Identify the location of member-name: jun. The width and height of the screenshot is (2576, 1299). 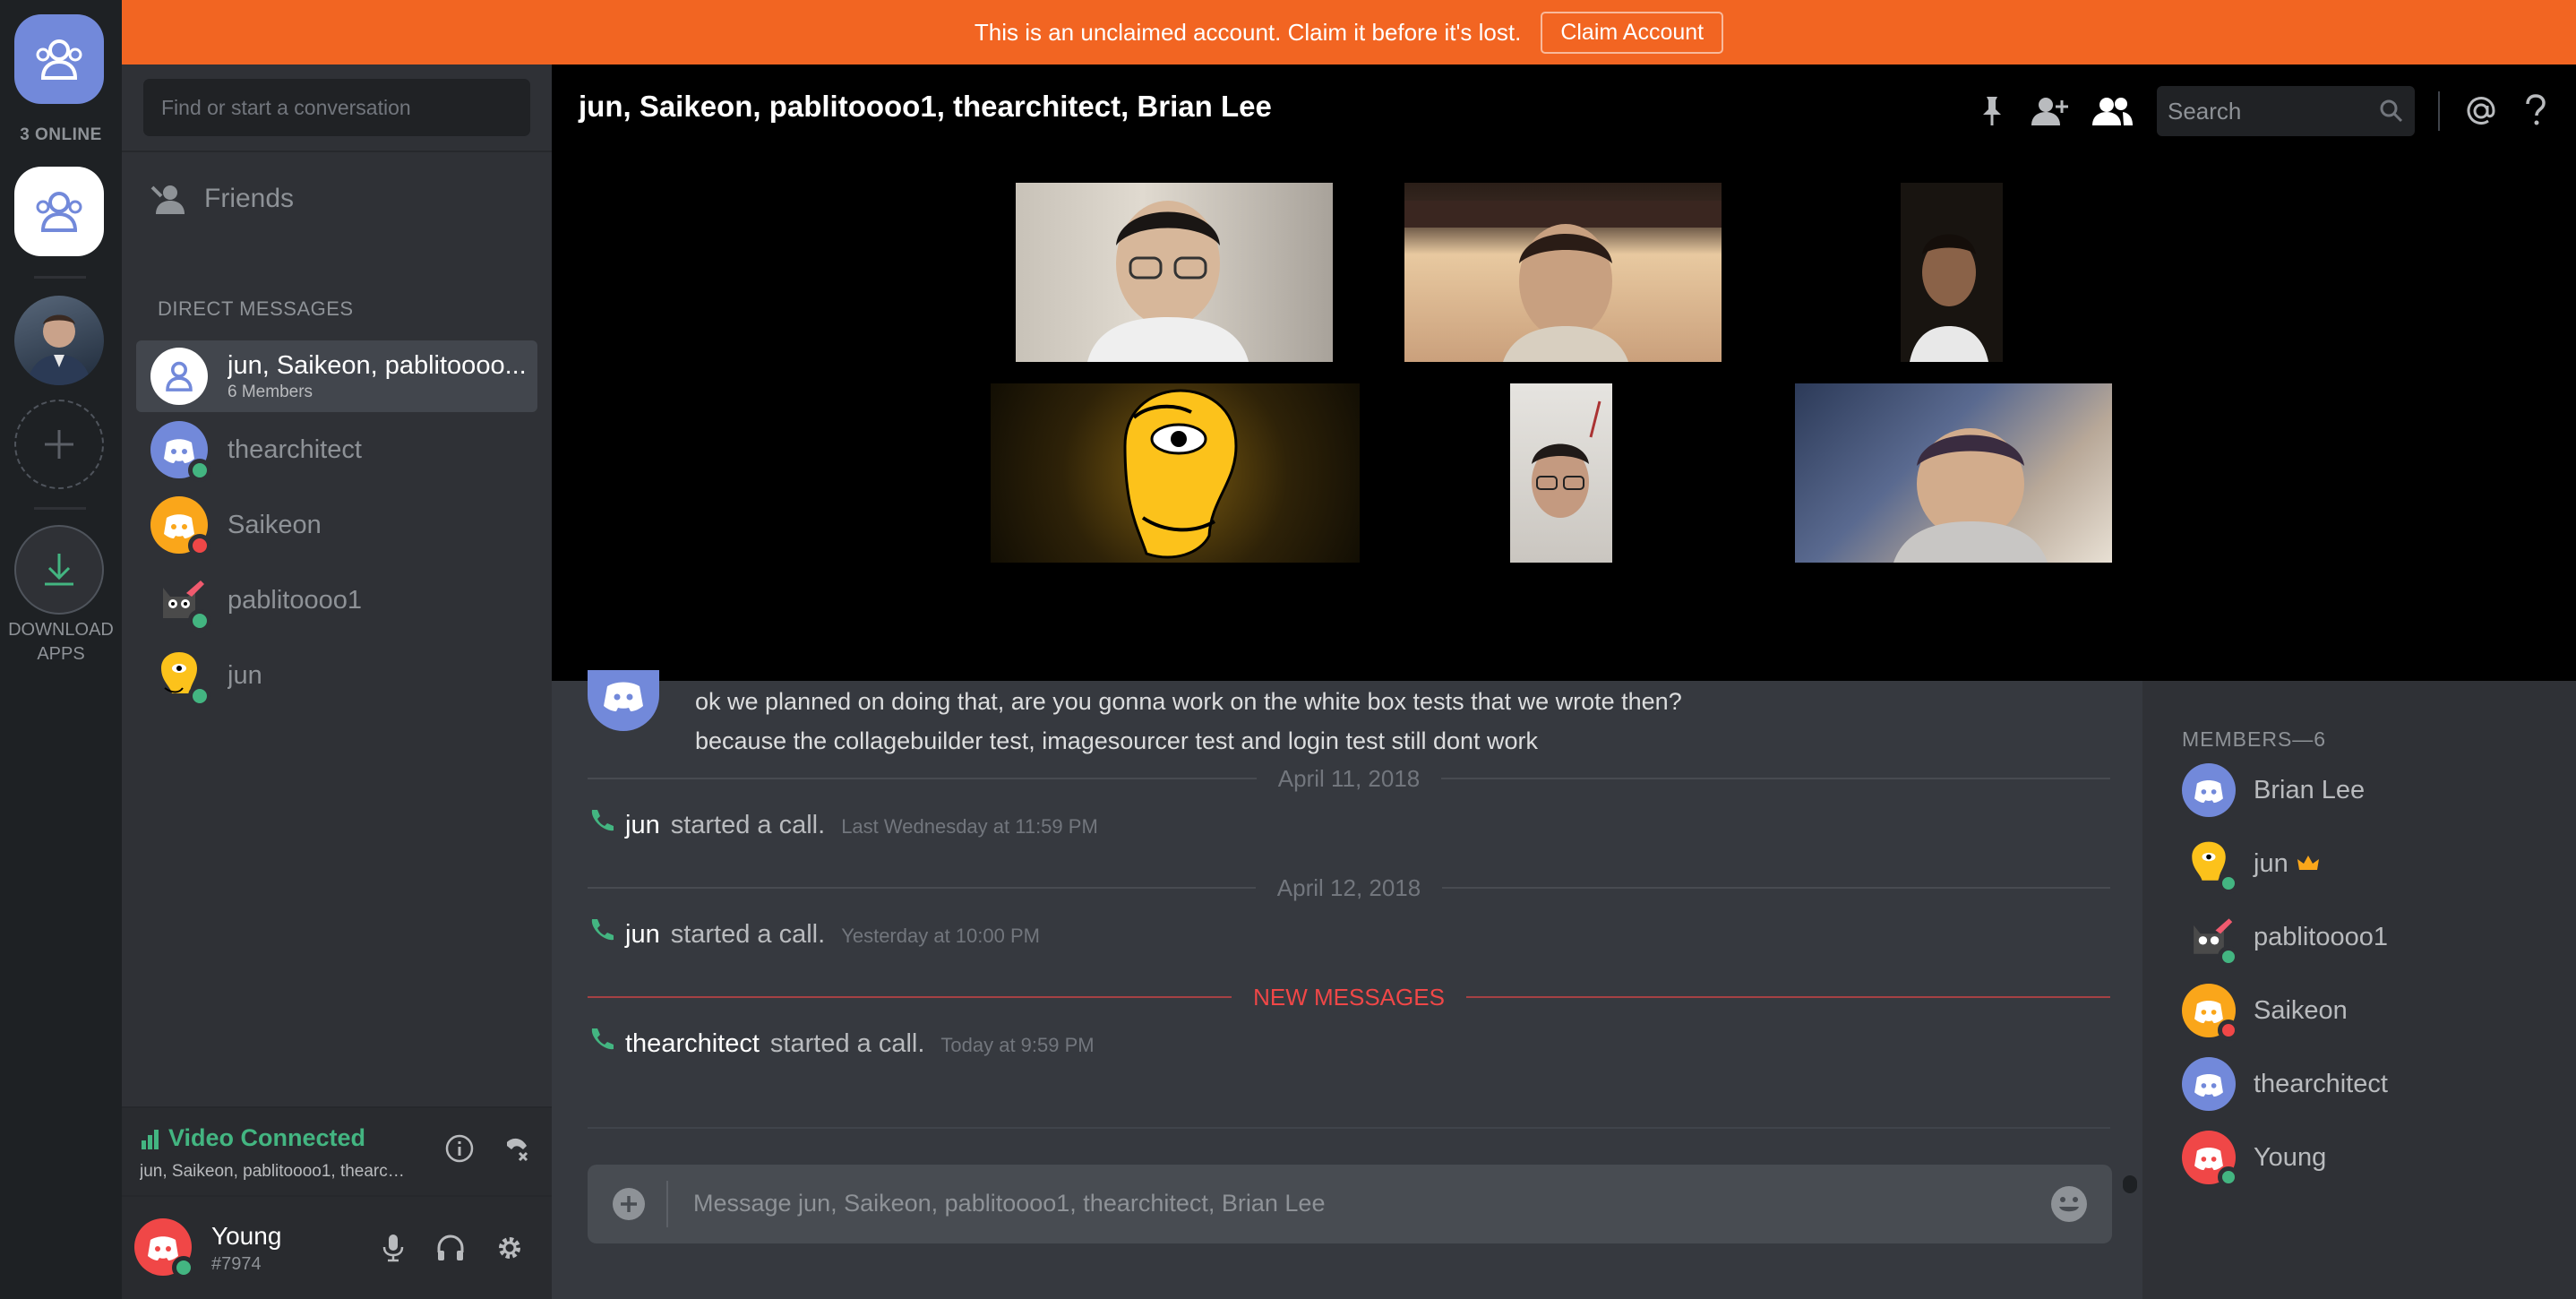
(2271, 863).